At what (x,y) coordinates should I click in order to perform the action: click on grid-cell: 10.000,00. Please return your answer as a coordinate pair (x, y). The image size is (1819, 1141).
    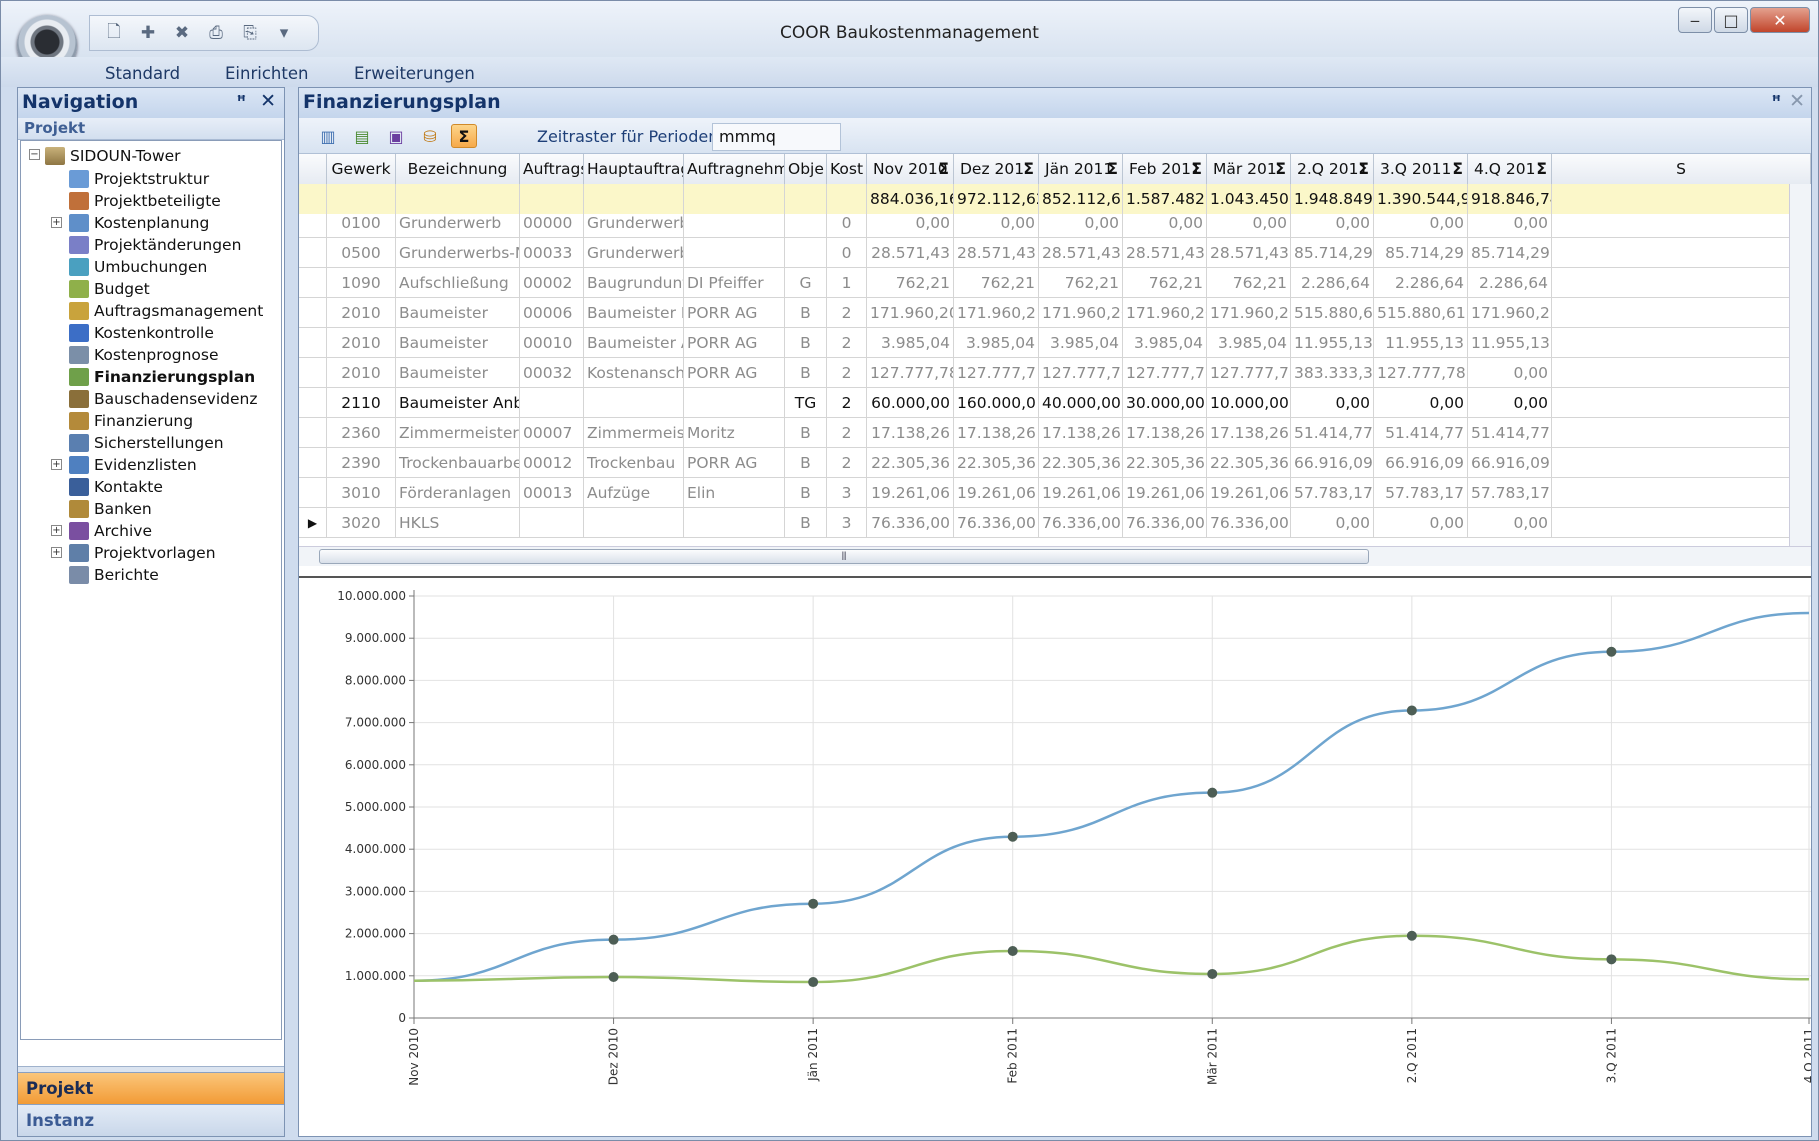
    Looking at the image, I should click on (1249, 403).